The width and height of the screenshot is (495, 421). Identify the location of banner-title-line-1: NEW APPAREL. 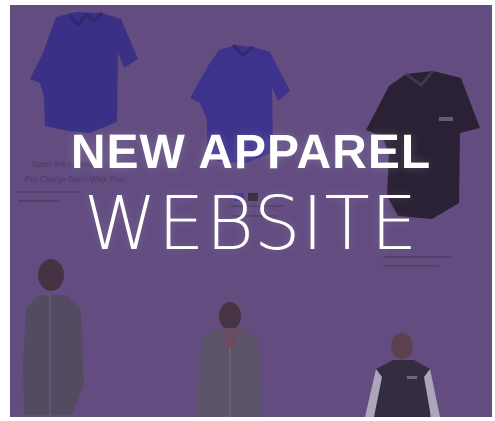
(251, 152).